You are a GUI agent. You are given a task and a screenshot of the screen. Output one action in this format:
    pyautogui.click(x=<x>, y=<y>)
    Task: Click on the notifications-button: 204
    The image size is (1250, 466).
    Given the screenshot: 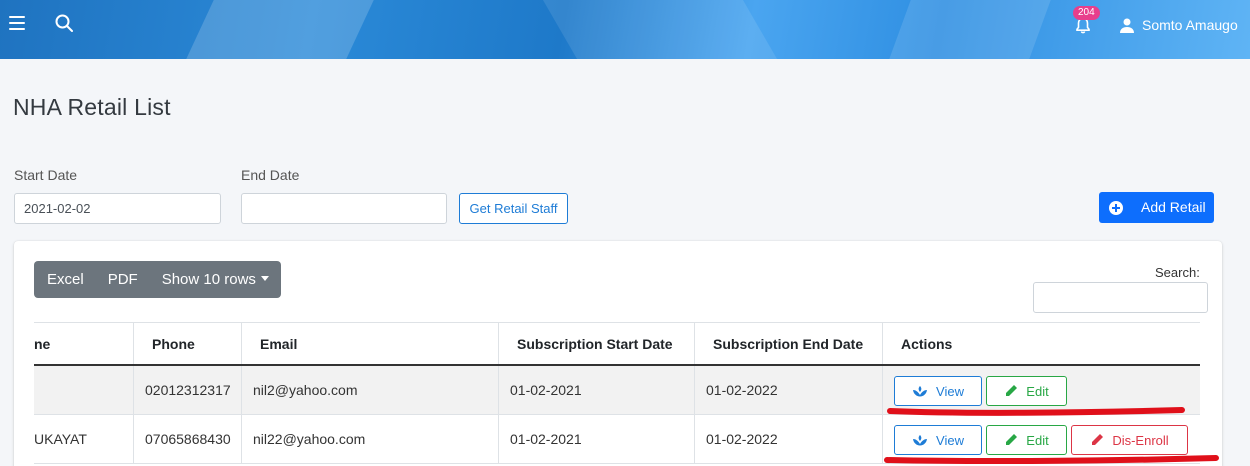 What is the action you would take?
    pyautogui.click(x=1088, y=21)
    